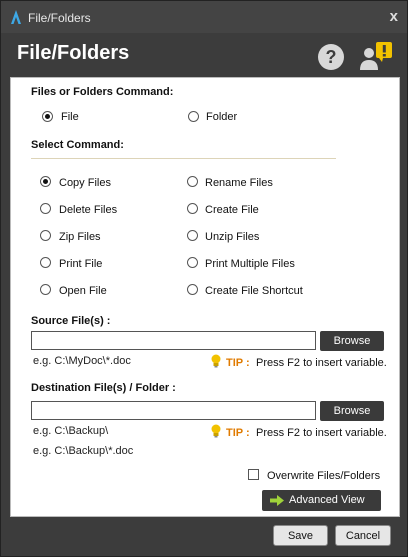 This screenshot has width=408, height=557. I want to click on dialog-header: File/Folders ?, so click(204, 55).